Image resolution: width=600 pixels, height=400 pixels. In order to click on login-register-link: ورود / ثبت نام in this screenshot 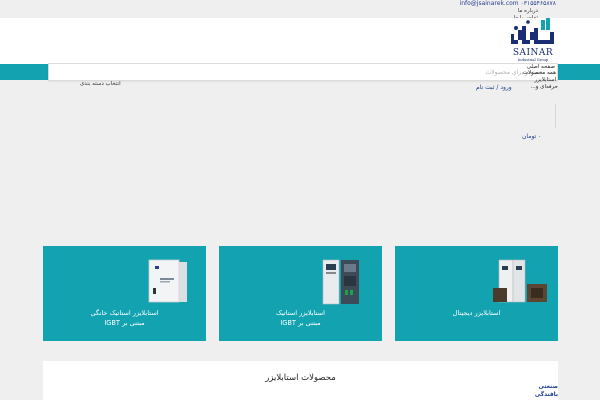, I will do `click(494, 87)`.